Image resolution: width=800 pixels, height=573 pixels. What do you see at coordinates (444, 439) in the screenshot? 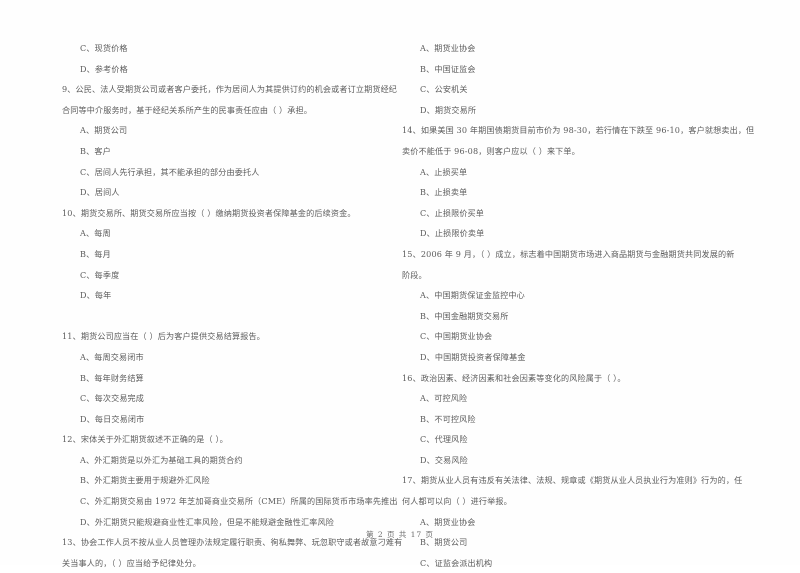
I see `answer-option: C、代理风险` at bounding box center [444, 439].